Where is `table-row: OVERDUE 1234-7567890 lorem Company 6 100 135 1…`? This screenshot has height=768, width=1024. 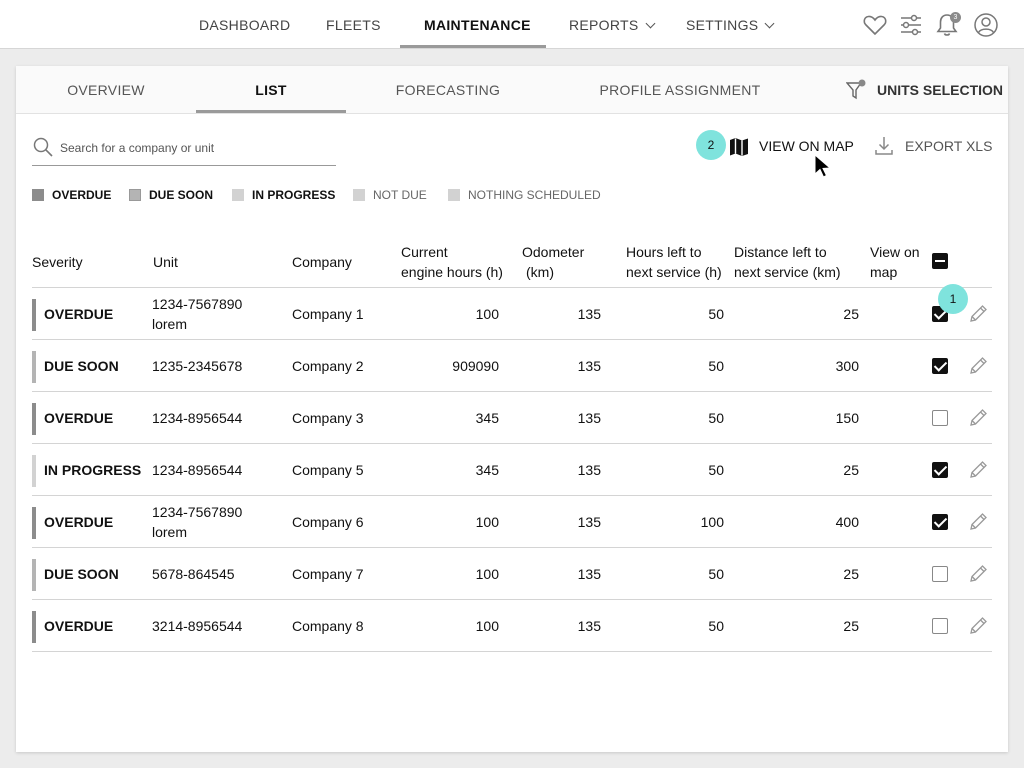
table-row: OVERDUE 1234-7567890 lorem Company 6 100 135 1… is located at coordinates (512, 522).